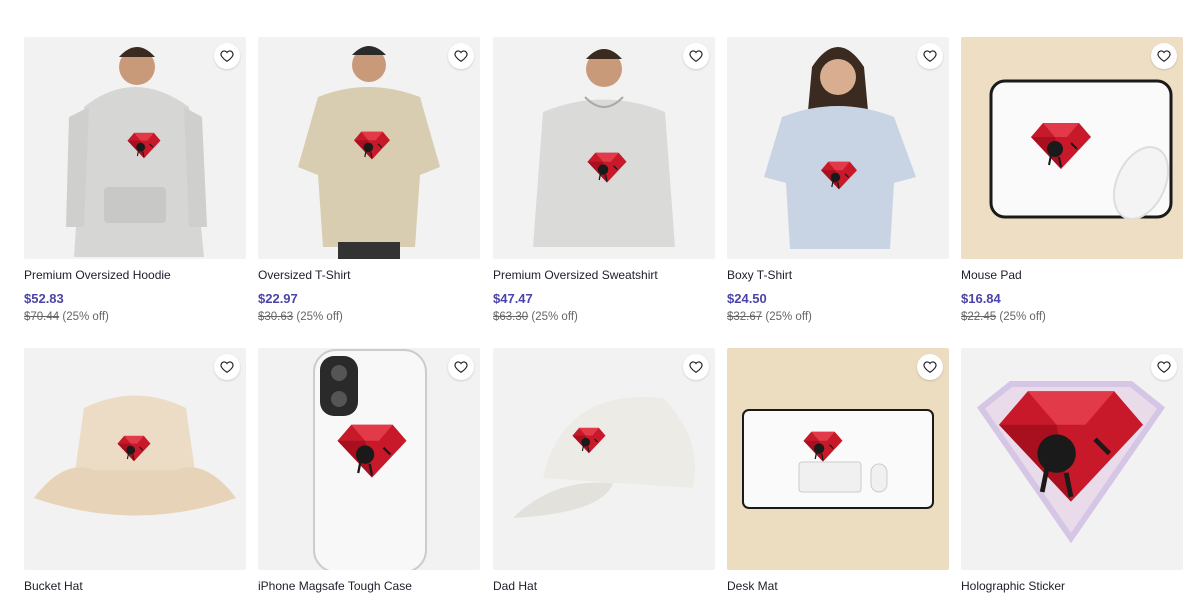 This screenshot has height=596, width=1200. Describe the element at coordinates (747, 298) in the screenshot. I see `product-price: $24.50` at that location.